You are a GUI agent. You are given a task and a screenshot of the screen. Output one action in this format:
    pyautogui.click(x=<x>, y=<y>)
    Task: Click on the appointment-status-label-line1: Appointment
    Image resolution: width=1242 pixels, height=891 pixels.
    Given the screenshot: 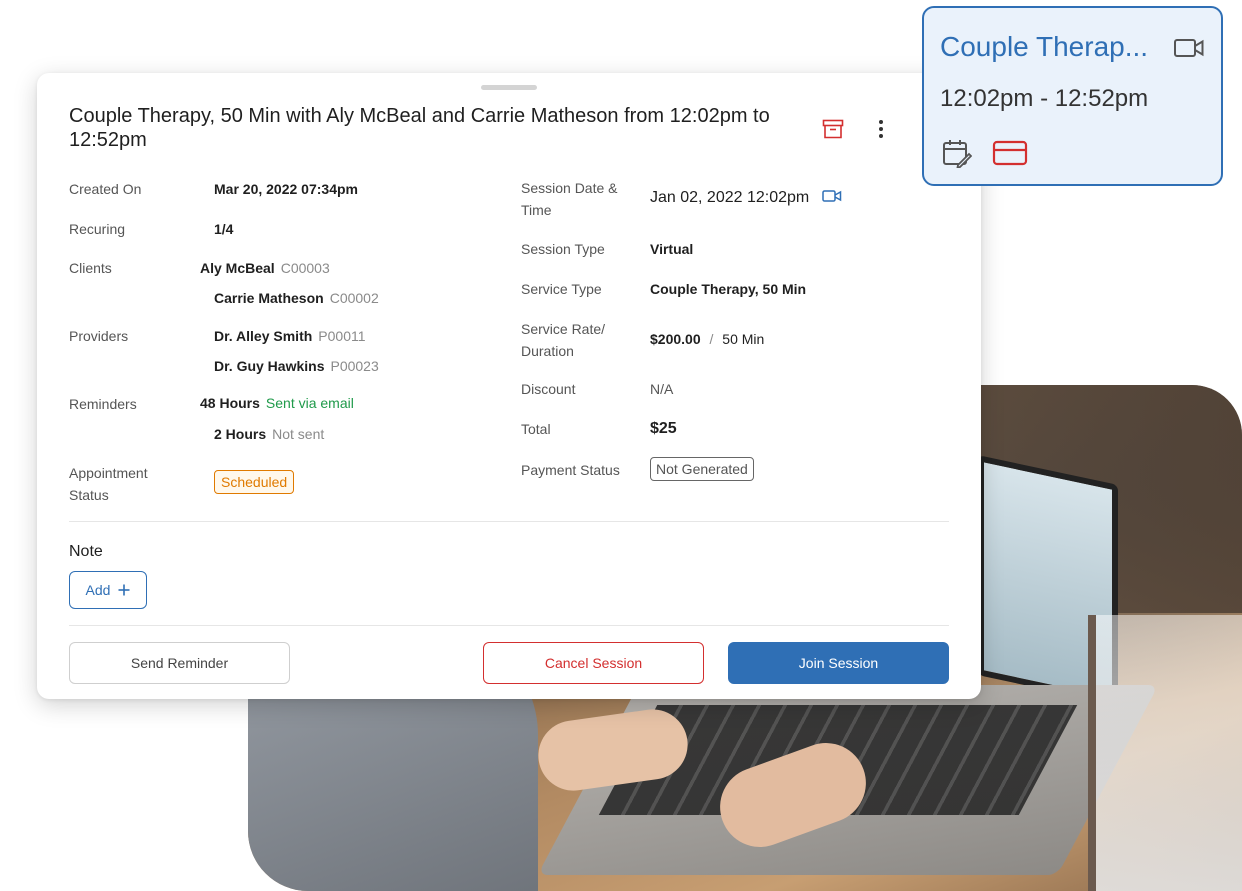 What is the action you would take?
    pyautogui.click(x=108, y=473)
    